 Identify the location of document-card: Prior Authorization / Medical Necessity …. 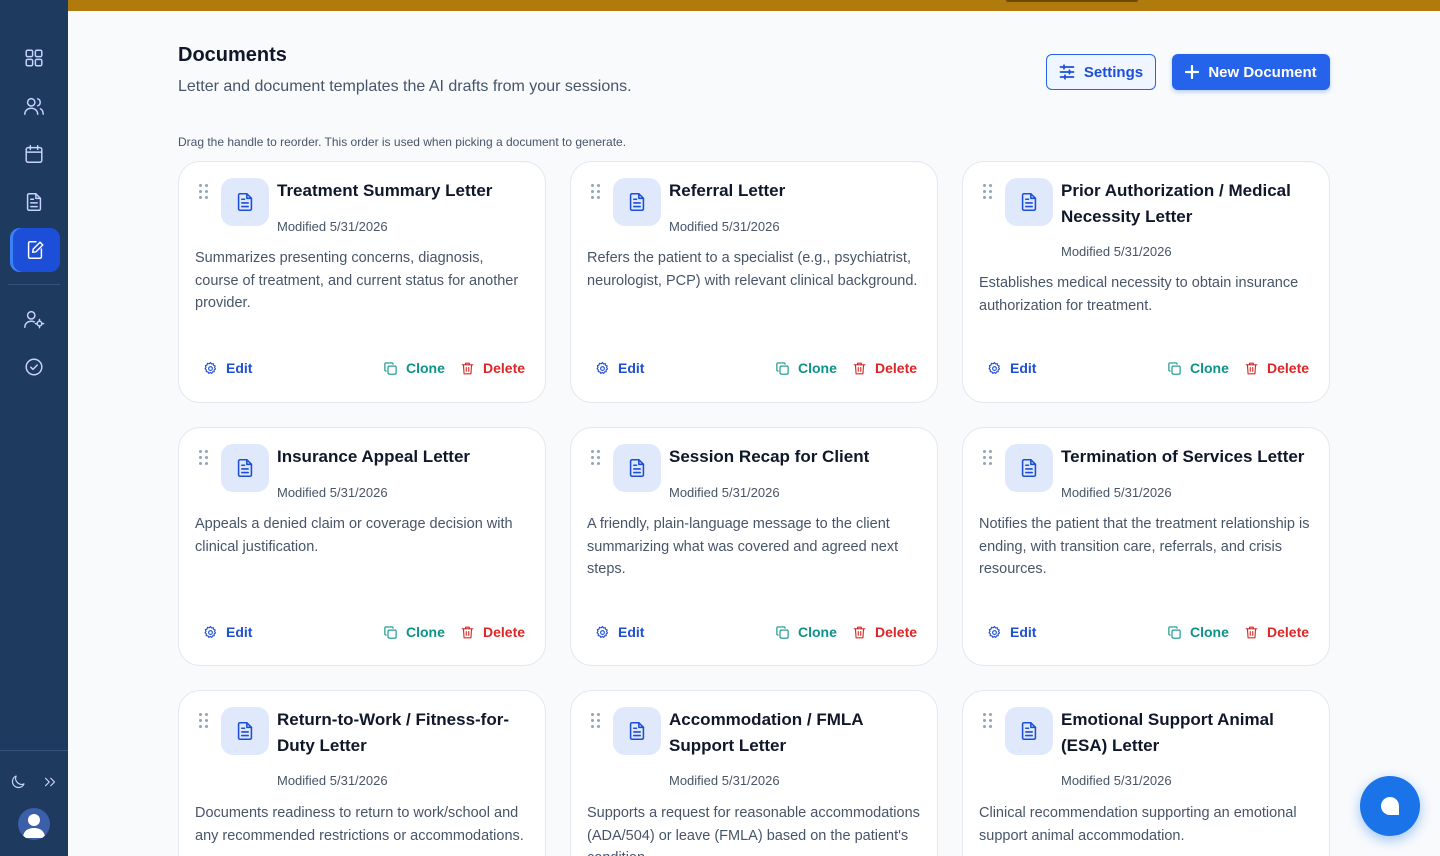
(1146, 282).